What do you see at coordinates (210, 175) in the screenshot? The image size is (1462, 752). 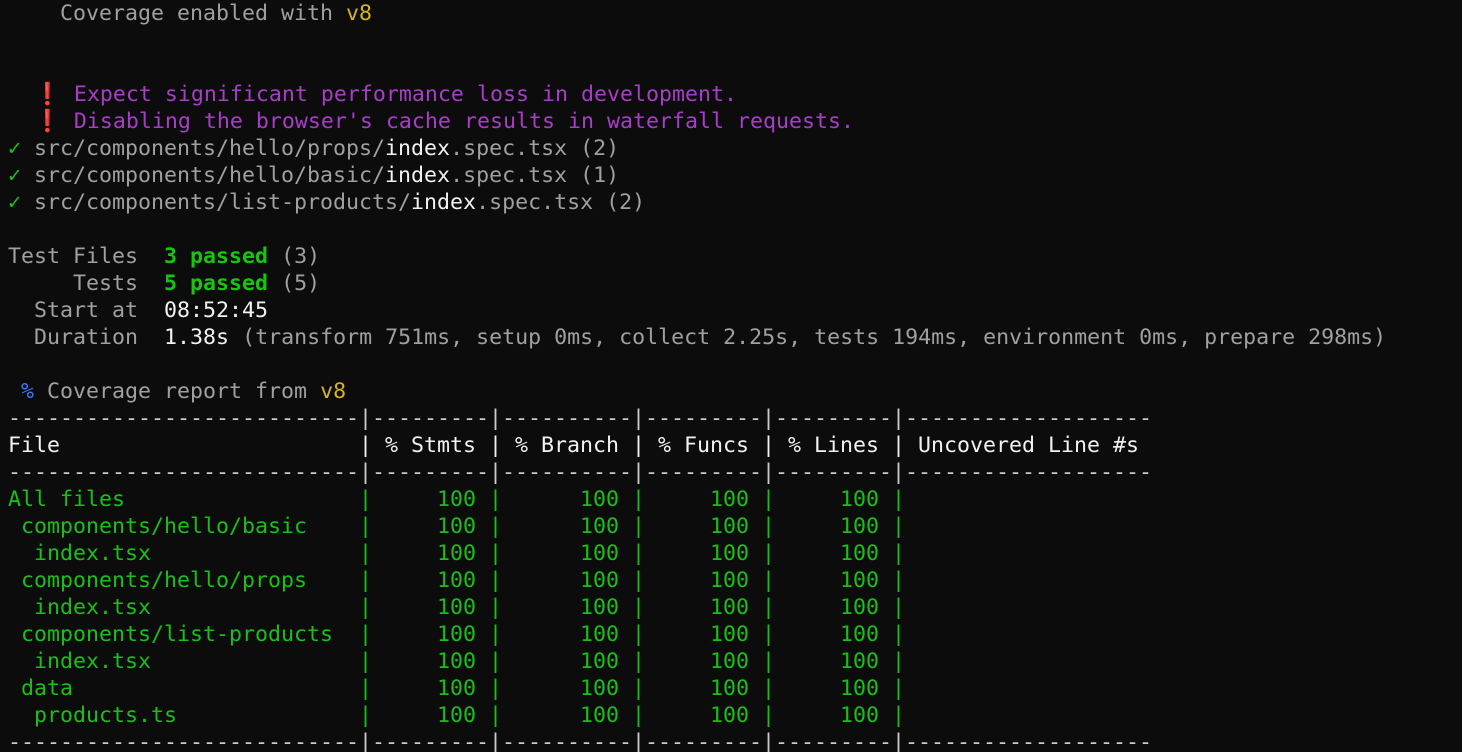 I see `test-file-path: src/components/hello/basic/` at bounding box center [210, 175].